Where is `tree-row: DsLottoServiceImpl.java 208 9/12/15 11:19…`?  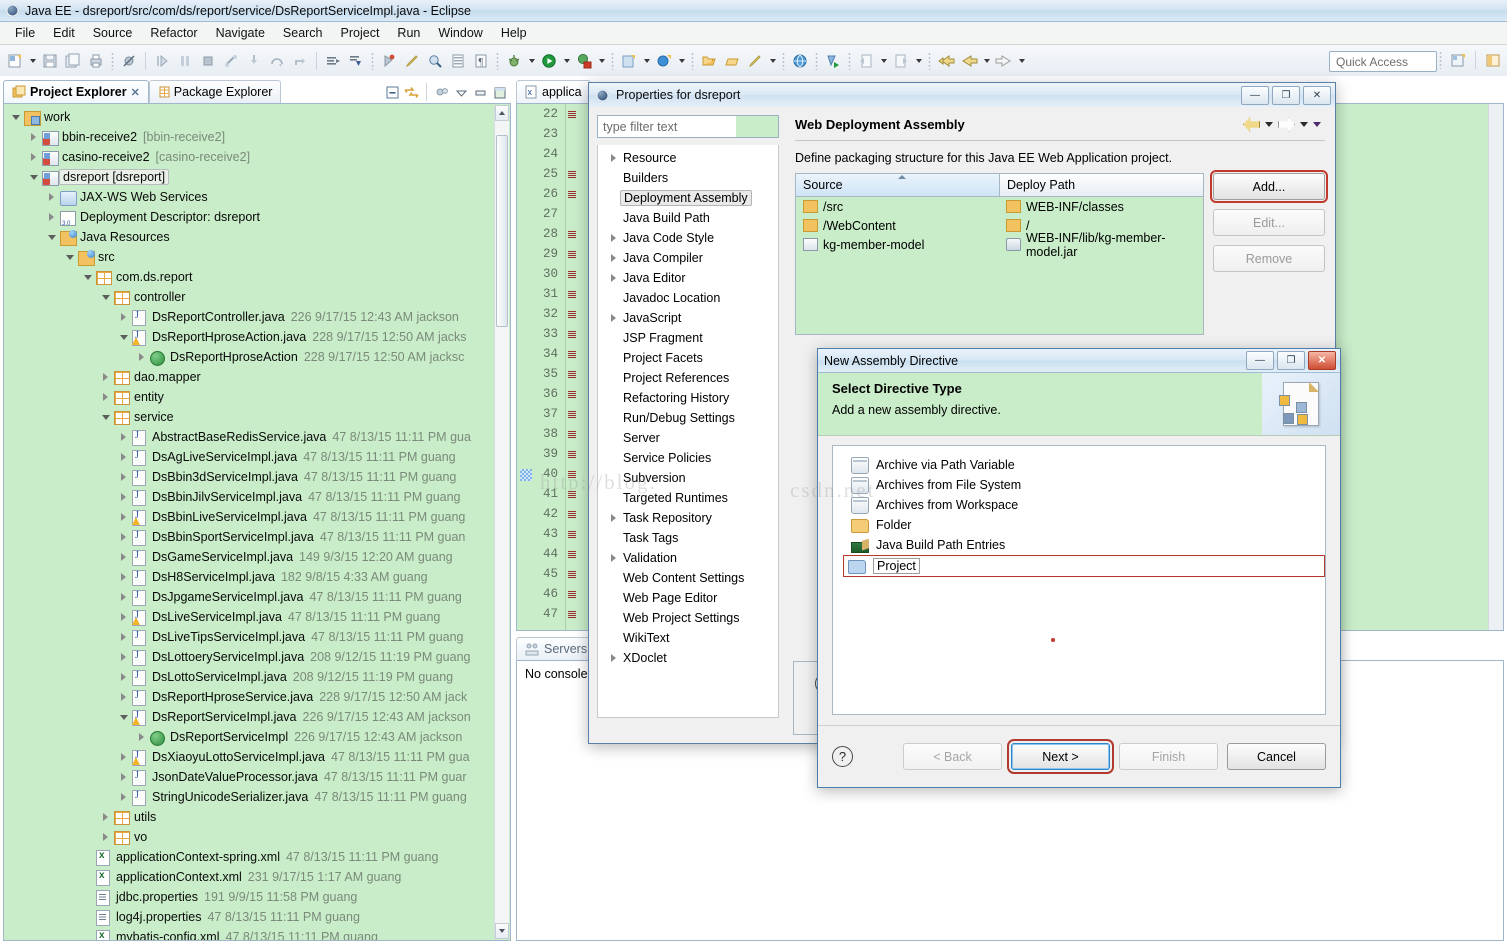 tree-row: DsLottoServiceImpl.java 208 9/12/15 11:19… is located at coordinates (257, 677).